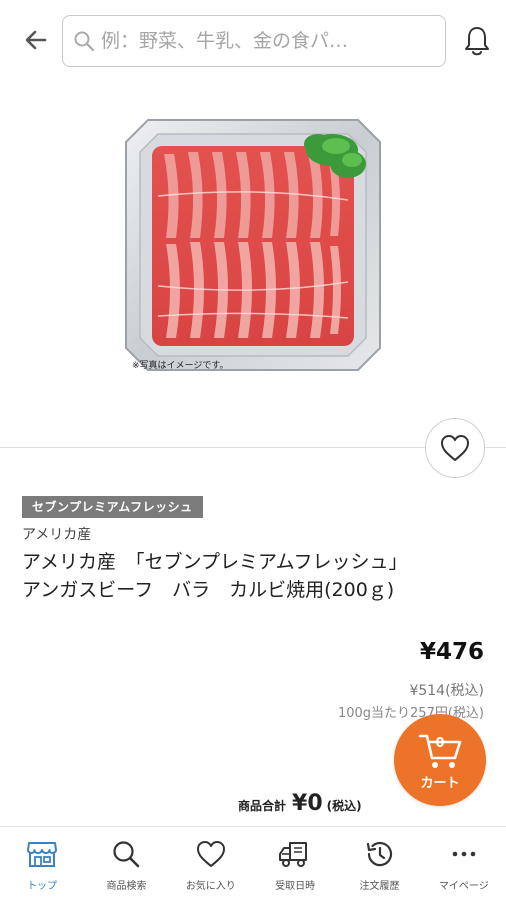  Describe the element at coordinates (262, 806) in the screenshot. I see `cart-total-label: 商品合計` at that location.